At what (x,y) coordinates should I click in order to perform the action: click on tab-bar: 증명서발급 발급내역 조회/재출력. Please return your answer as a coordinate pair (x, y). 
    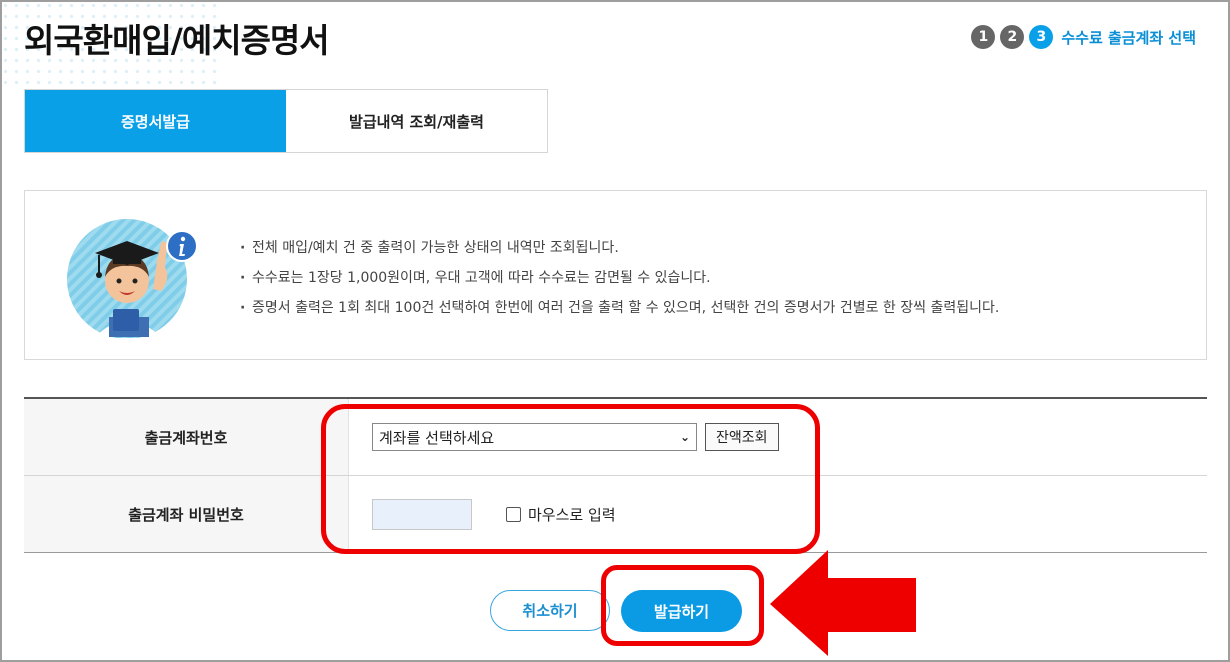
    Looking at the image, I should click on (286, 121).